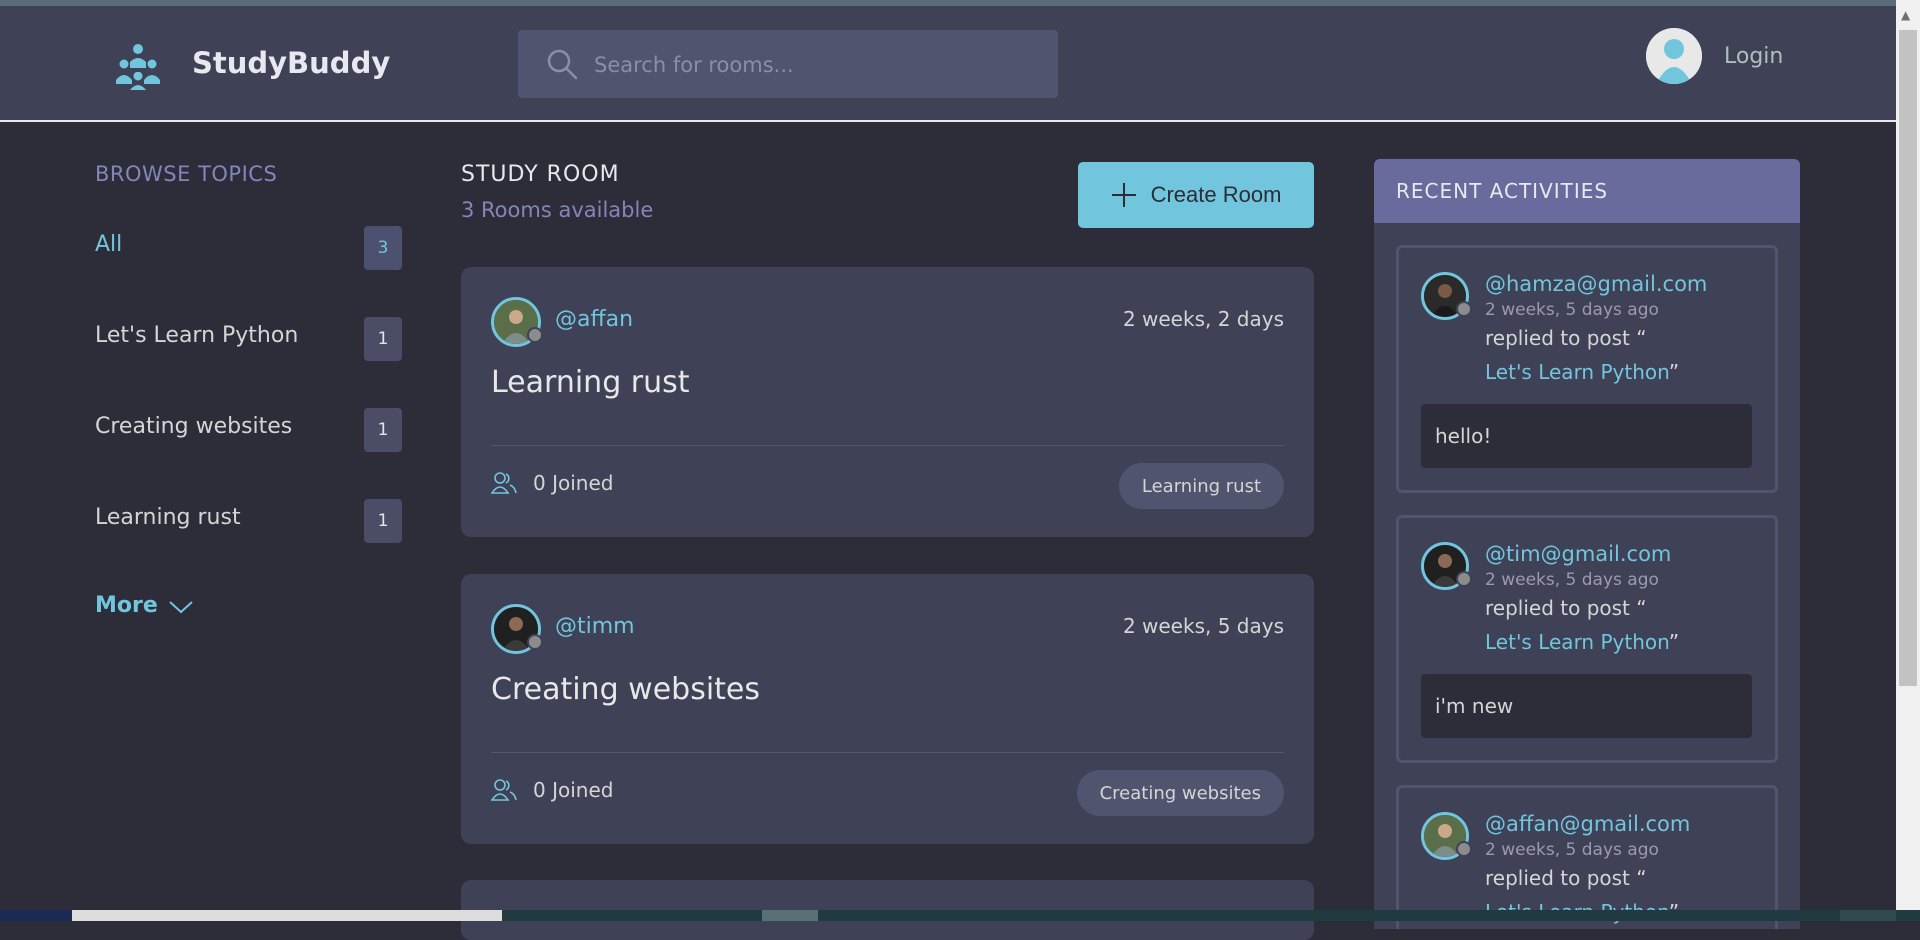 The height and width of the screenshot is (940, 1920). What do you see at coordinates (814, 65) in the screenshot?
I see `search-input` at bounding box center [814, 65].